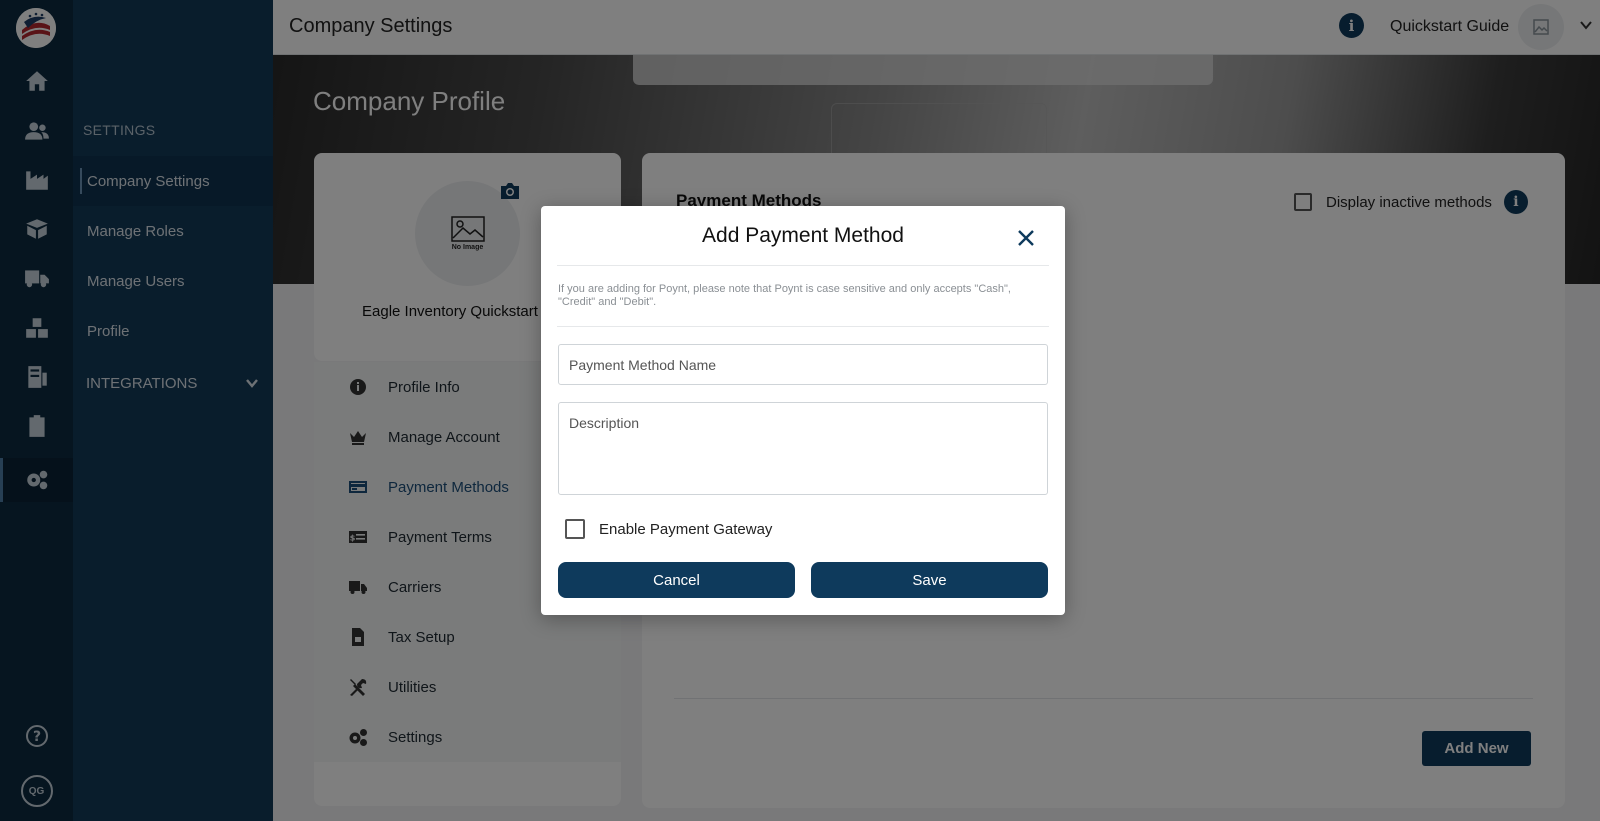 This screenshot has height=821, width=1600. Describe the element at coordinates (803, 235) in the screenshot. I see `modal-title: Add Payment Method` at that location.